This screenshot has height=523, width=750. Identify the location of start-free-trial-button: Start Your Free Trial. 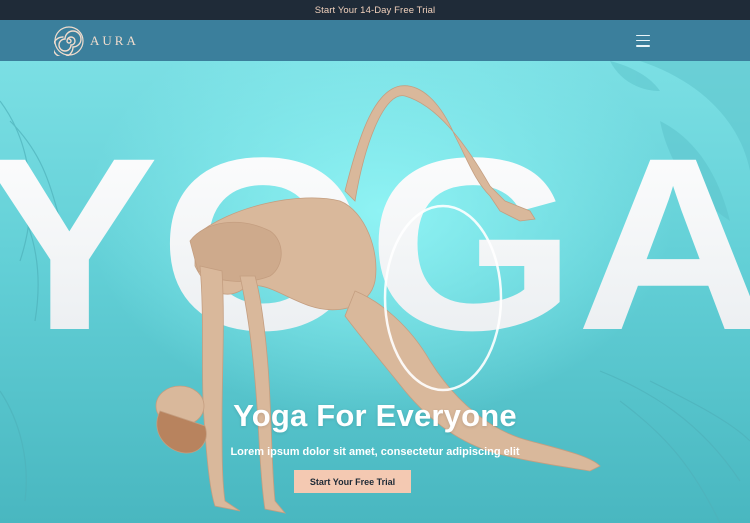
(352, 481).